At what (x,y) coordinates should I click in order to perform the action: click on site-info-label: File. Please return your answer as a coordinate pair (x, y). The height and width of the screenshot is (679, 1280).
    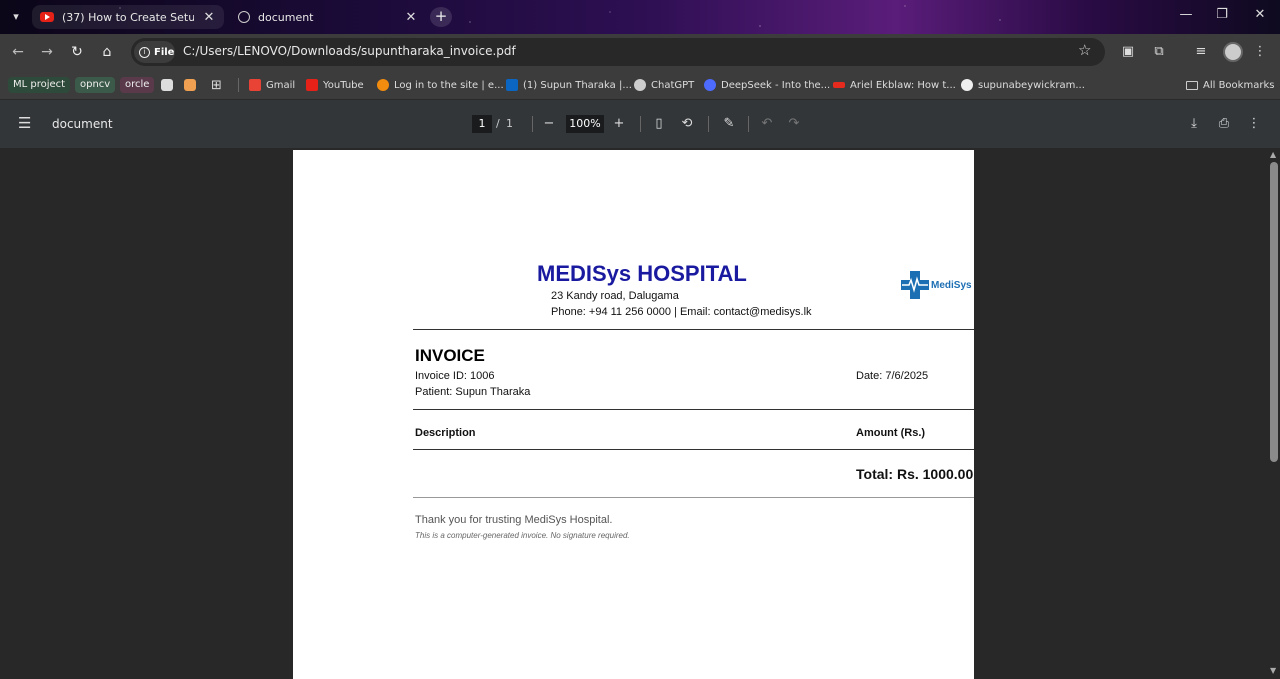
    Looking at the image, I should click on (164, 52).